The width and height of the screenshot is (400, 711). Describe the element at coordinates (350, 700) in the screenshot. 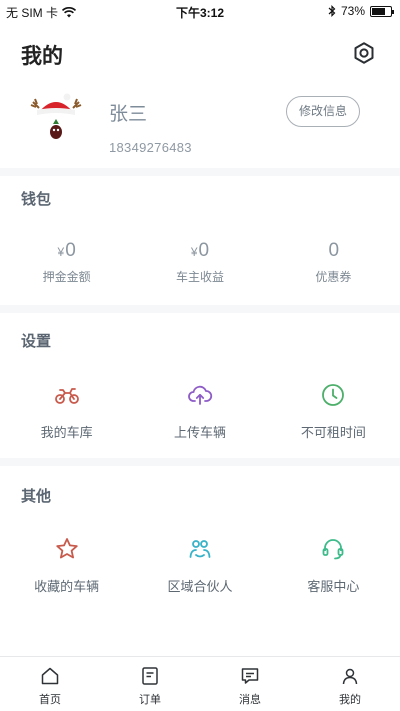

I see `tab-profile-label: 我的` at that location.